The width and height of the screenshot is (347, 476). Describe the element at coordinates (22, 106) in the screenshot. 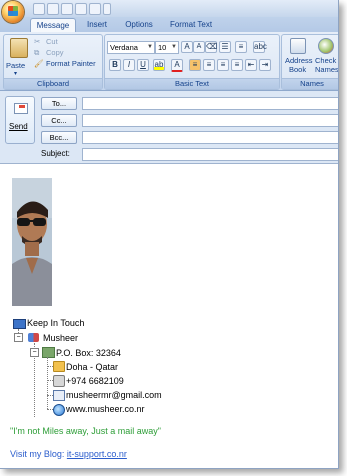

I see `send-arrow-icon` at that location.